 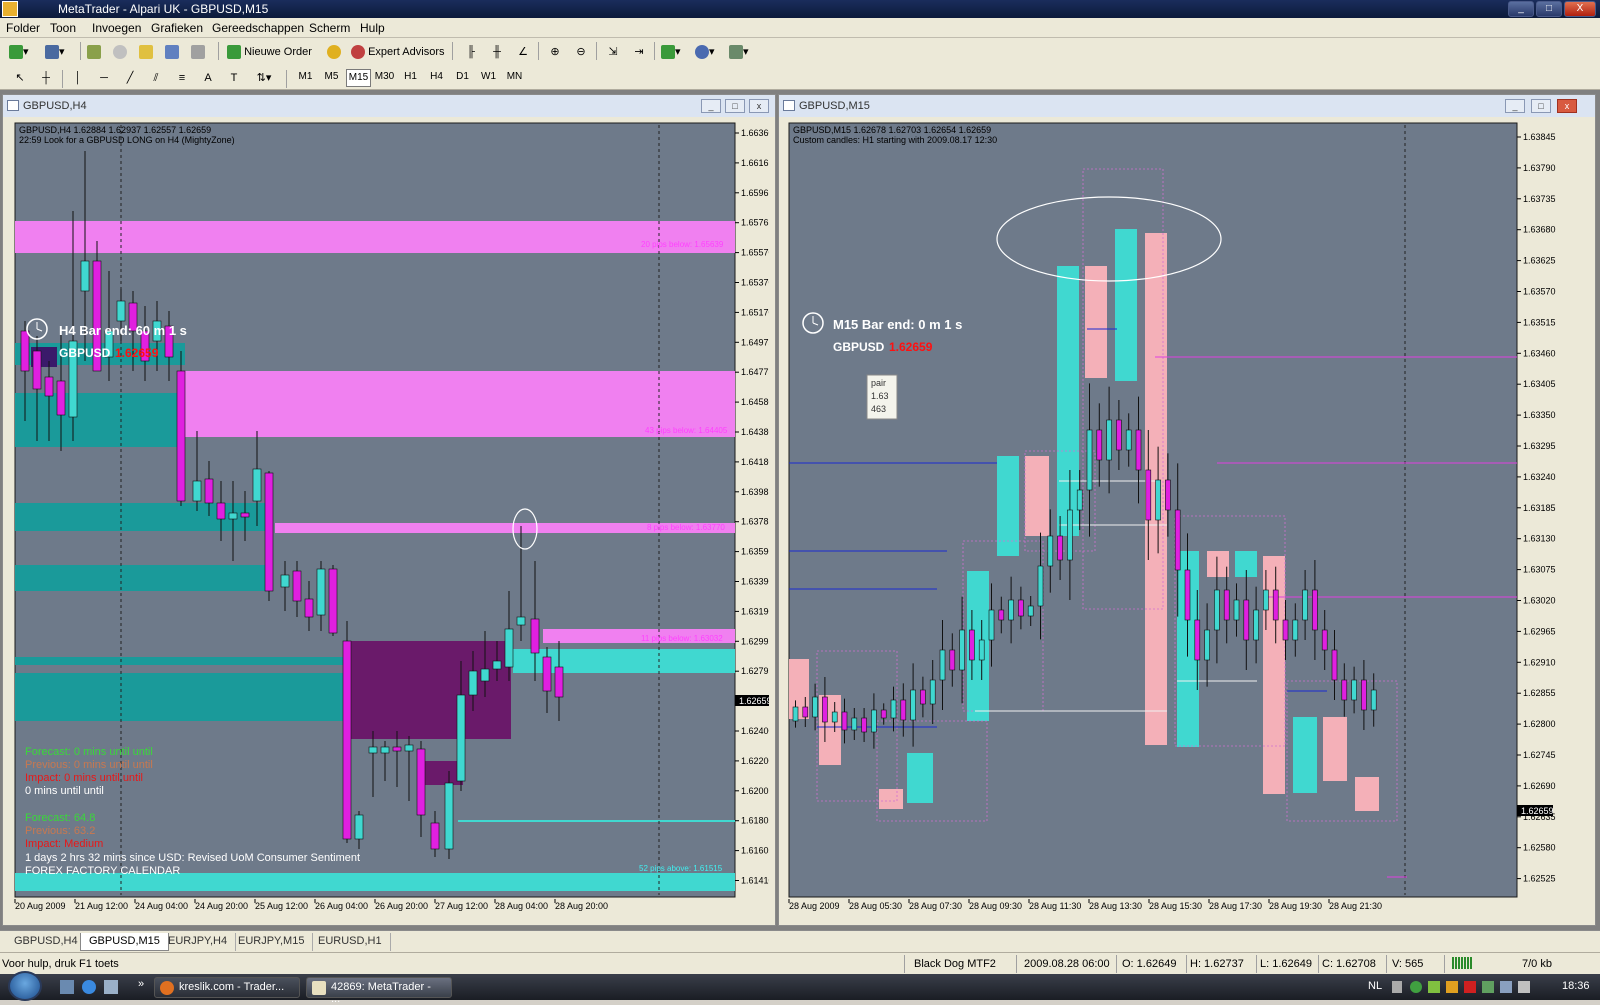 I want to click on periods-icon: ▾, so click(x=708, y=52).